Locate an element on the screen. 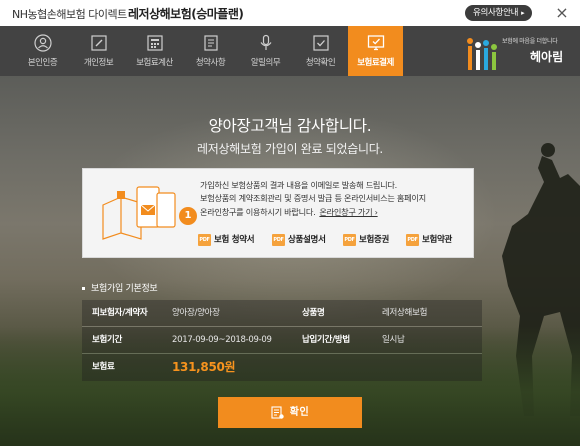 This screenshot has height=446, width=580. doc-terms-link: PDF 보험약관 is located at coordinates (429, 241).